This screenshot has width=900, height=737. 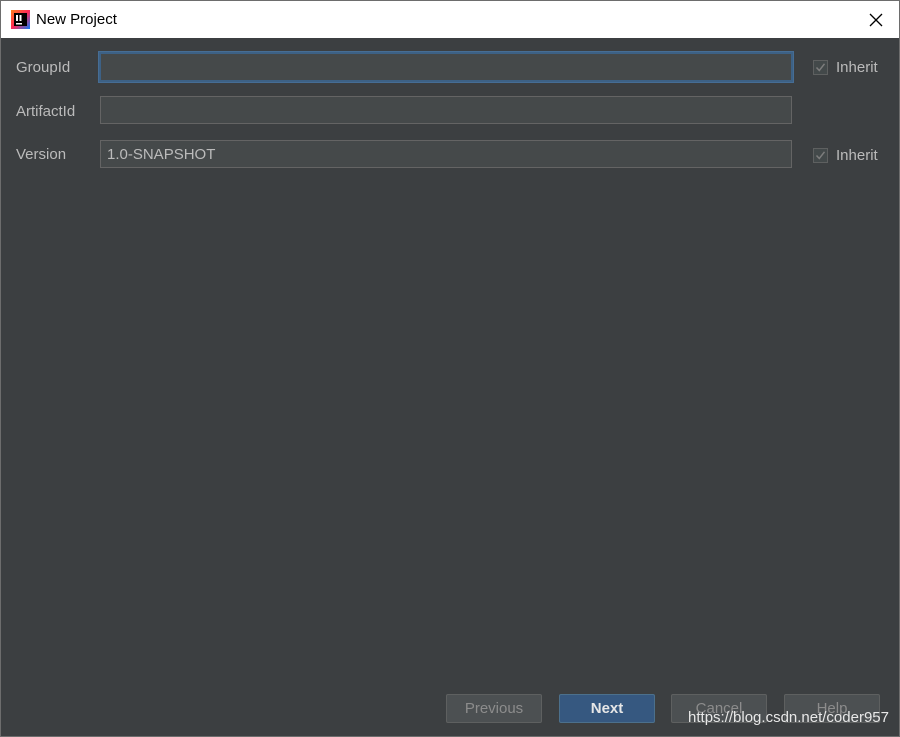 What do you see at coordinates (494, 708) in the screenshot?
I see `previous-button: Previous` at bounding box center [494, 708].